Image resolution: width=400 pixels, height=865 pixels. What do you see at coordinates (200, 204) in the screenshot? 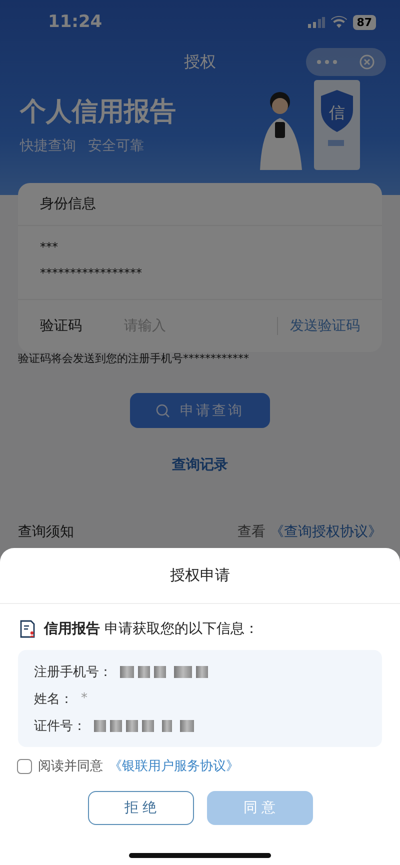
I see `card-heading: 身份信息` at bounding box center [200, 204].